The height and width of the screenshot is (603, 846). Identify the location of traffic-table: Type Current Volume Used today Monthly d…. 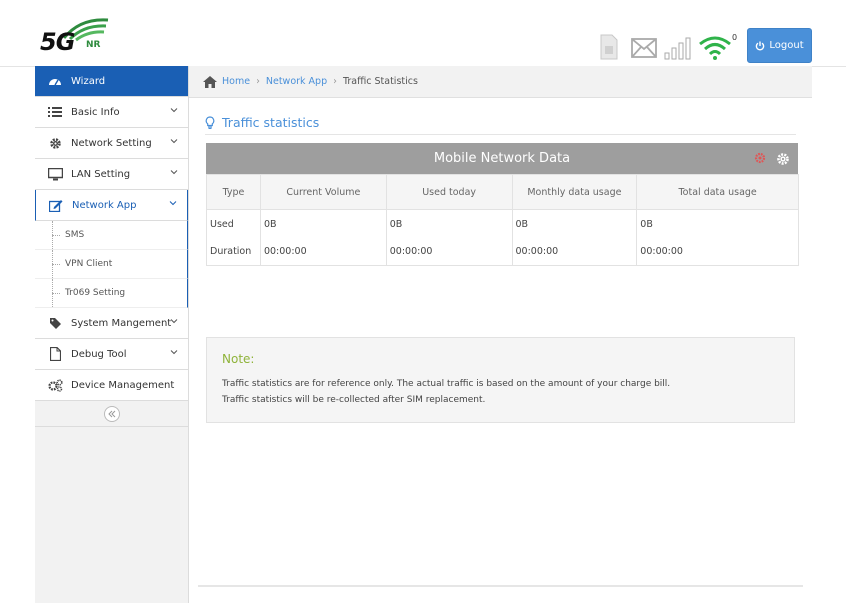
(502, 220).